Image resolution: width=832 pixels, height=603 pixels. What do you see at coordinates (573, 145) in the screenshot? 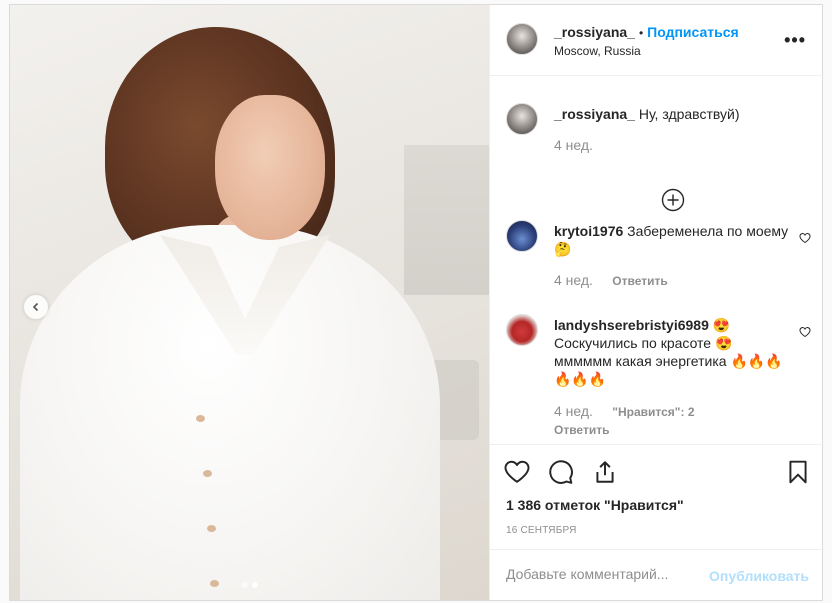
I see `caption-time: 4 нед.` at bounding box center [573, 145].